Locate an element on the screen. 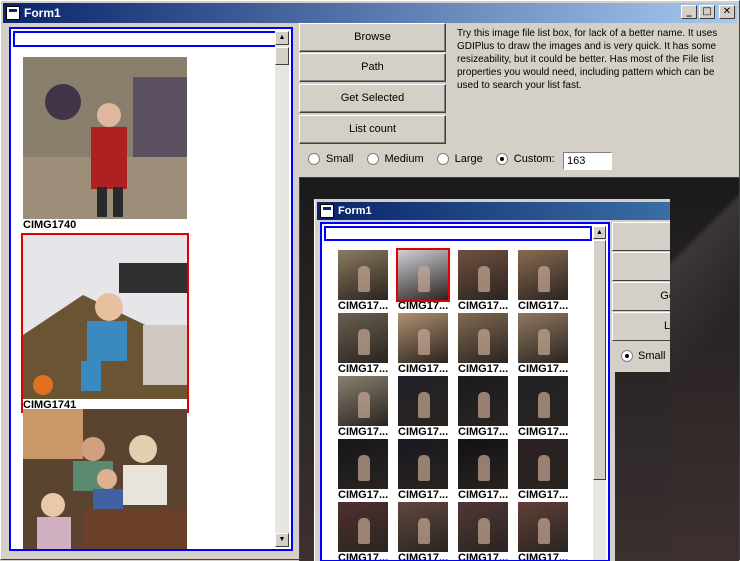 The height and width of the screenshot is (561, 740). list-scrollbar: ▲ ▼ is located at coordinates (282, 289).